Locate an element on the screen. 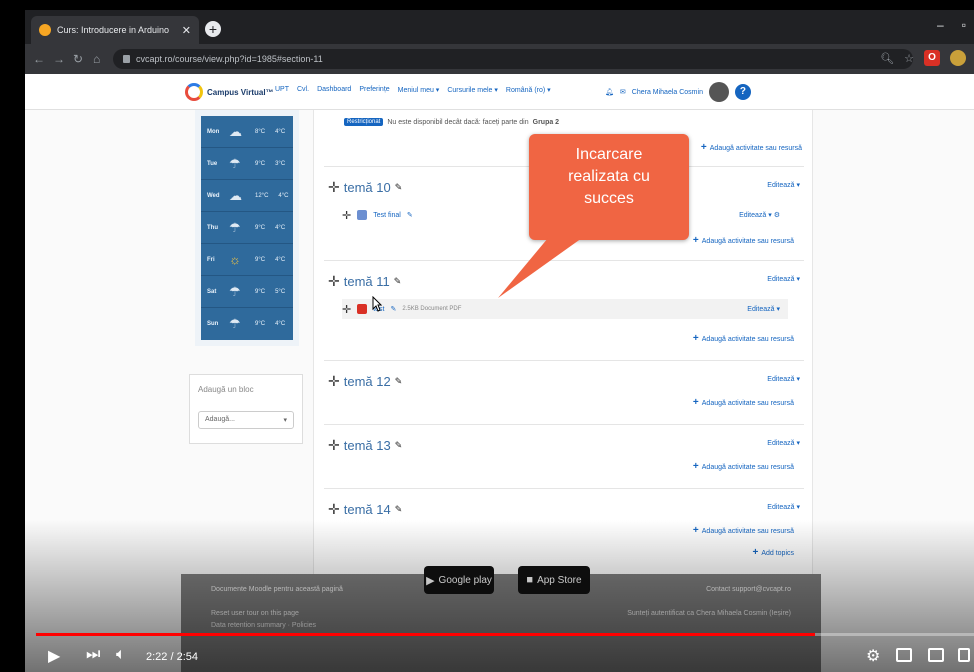  lock-icon is located at coordinates (126, 59).